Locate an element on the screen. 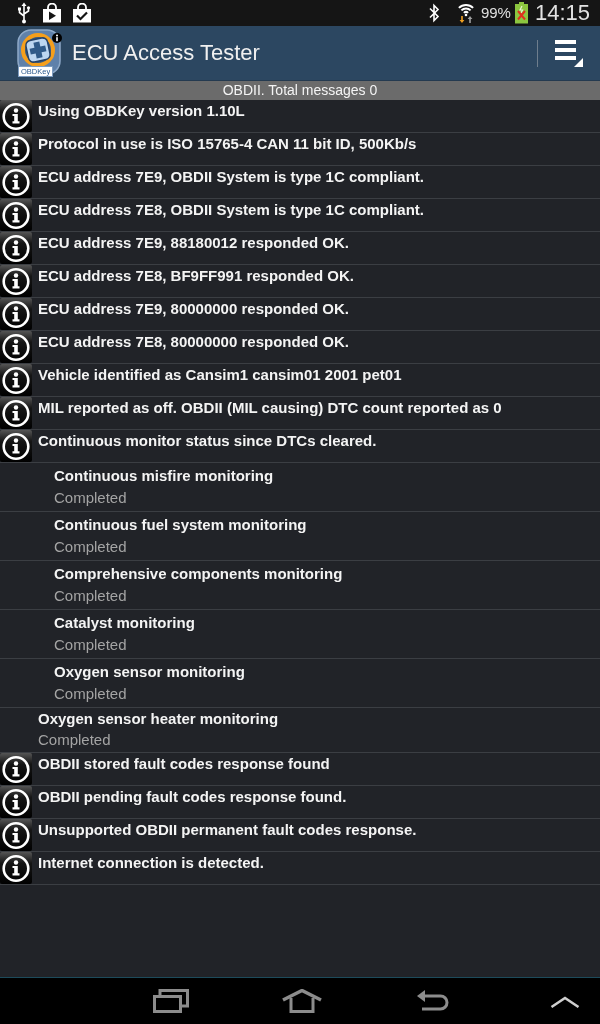  menu-icon is located at coordinates (569, 53).